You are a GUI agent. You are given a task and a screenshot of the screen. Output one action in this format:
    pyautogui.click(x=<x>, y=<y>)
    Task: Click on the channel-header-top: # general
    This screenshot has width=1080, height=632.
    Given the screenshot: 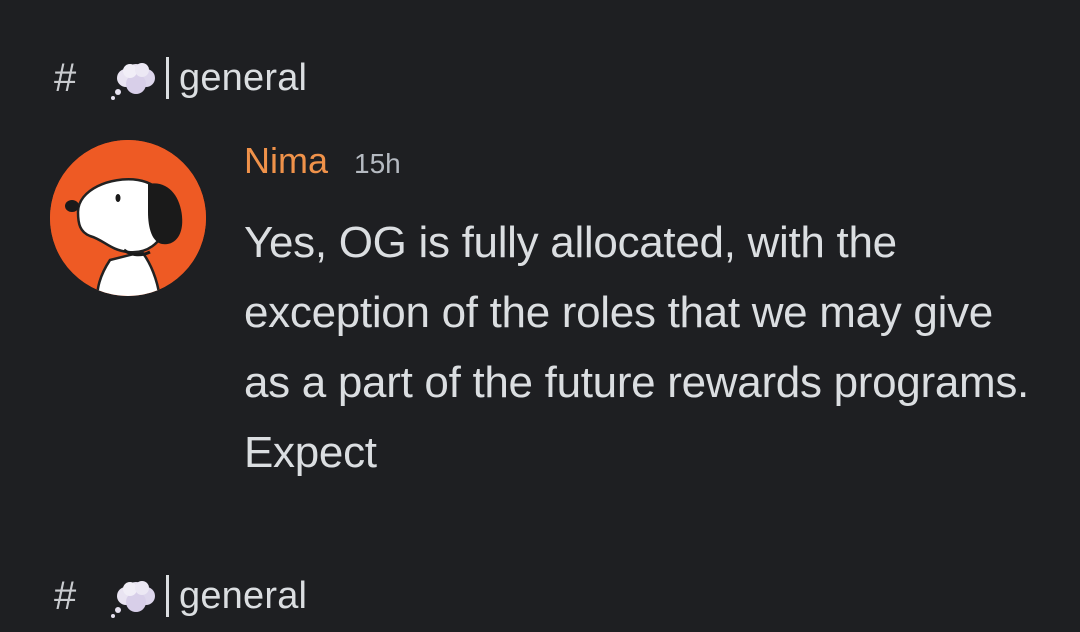 What is the action you would take?
    pyautogui.click(x=180, y=78)
    